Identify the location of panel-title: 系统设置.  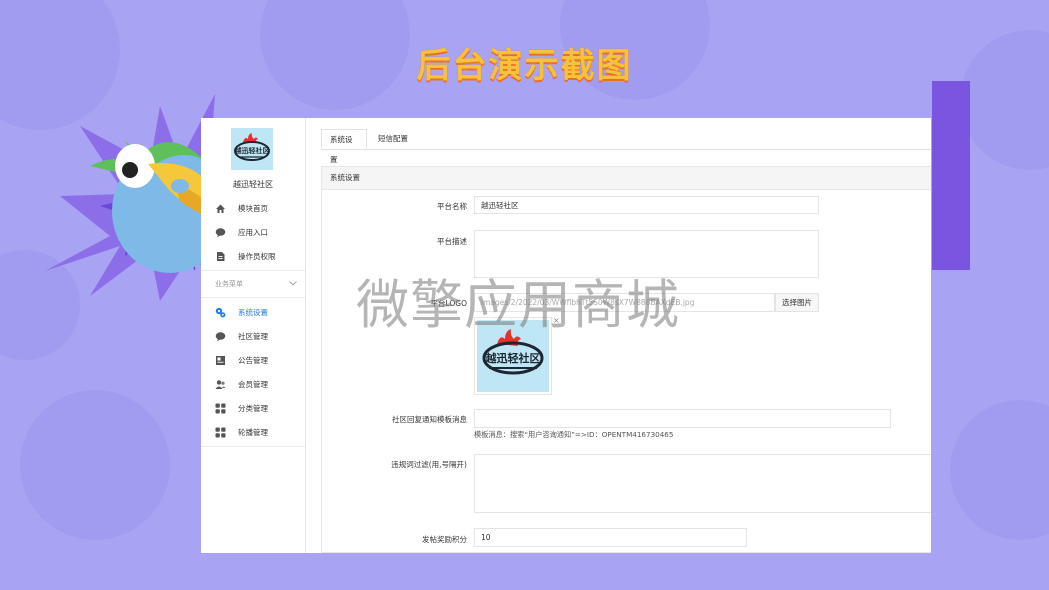
(626, 178).